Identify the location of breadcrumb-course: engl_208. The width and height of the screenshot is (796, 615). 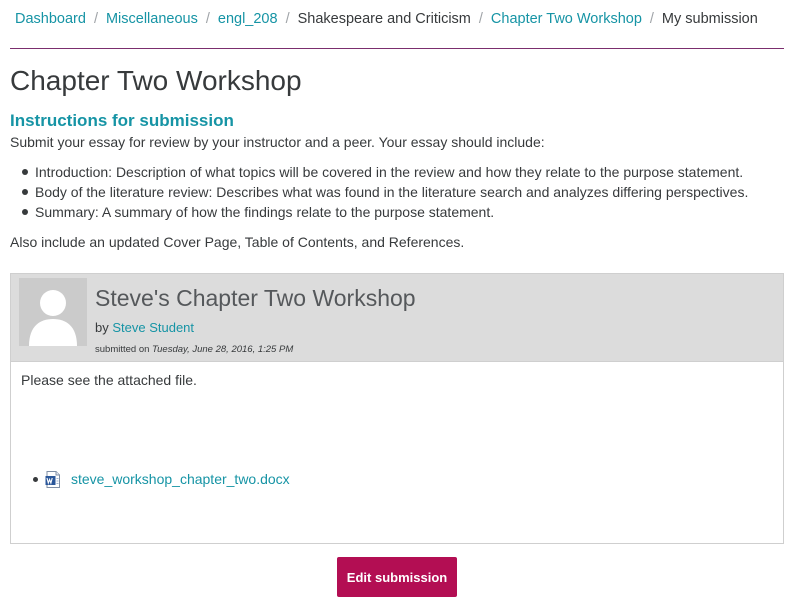
(248, 19).